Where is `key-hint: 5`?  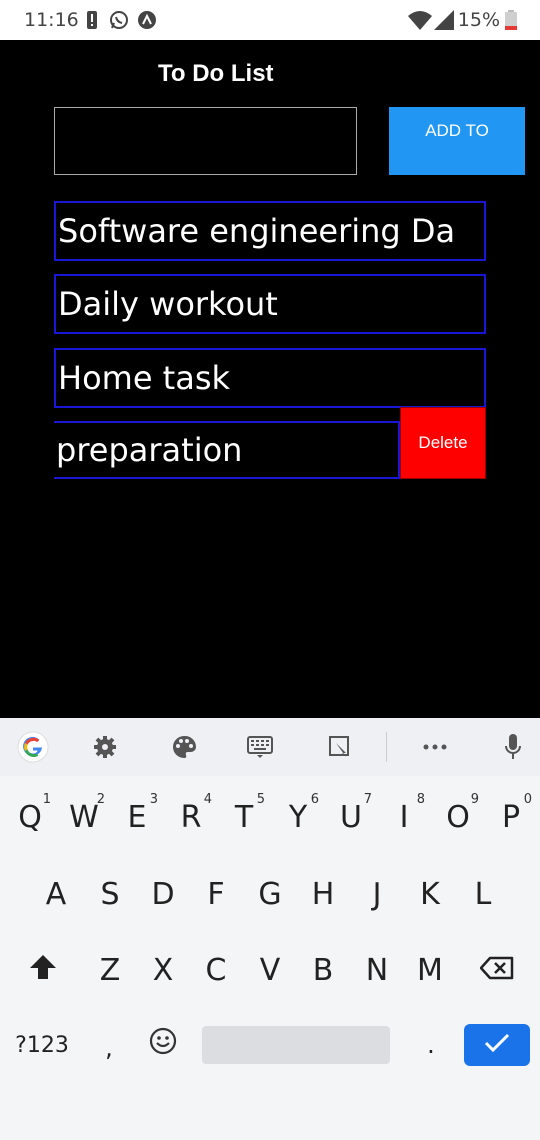
key-hint: 5 is located at coordinates (260, 799).